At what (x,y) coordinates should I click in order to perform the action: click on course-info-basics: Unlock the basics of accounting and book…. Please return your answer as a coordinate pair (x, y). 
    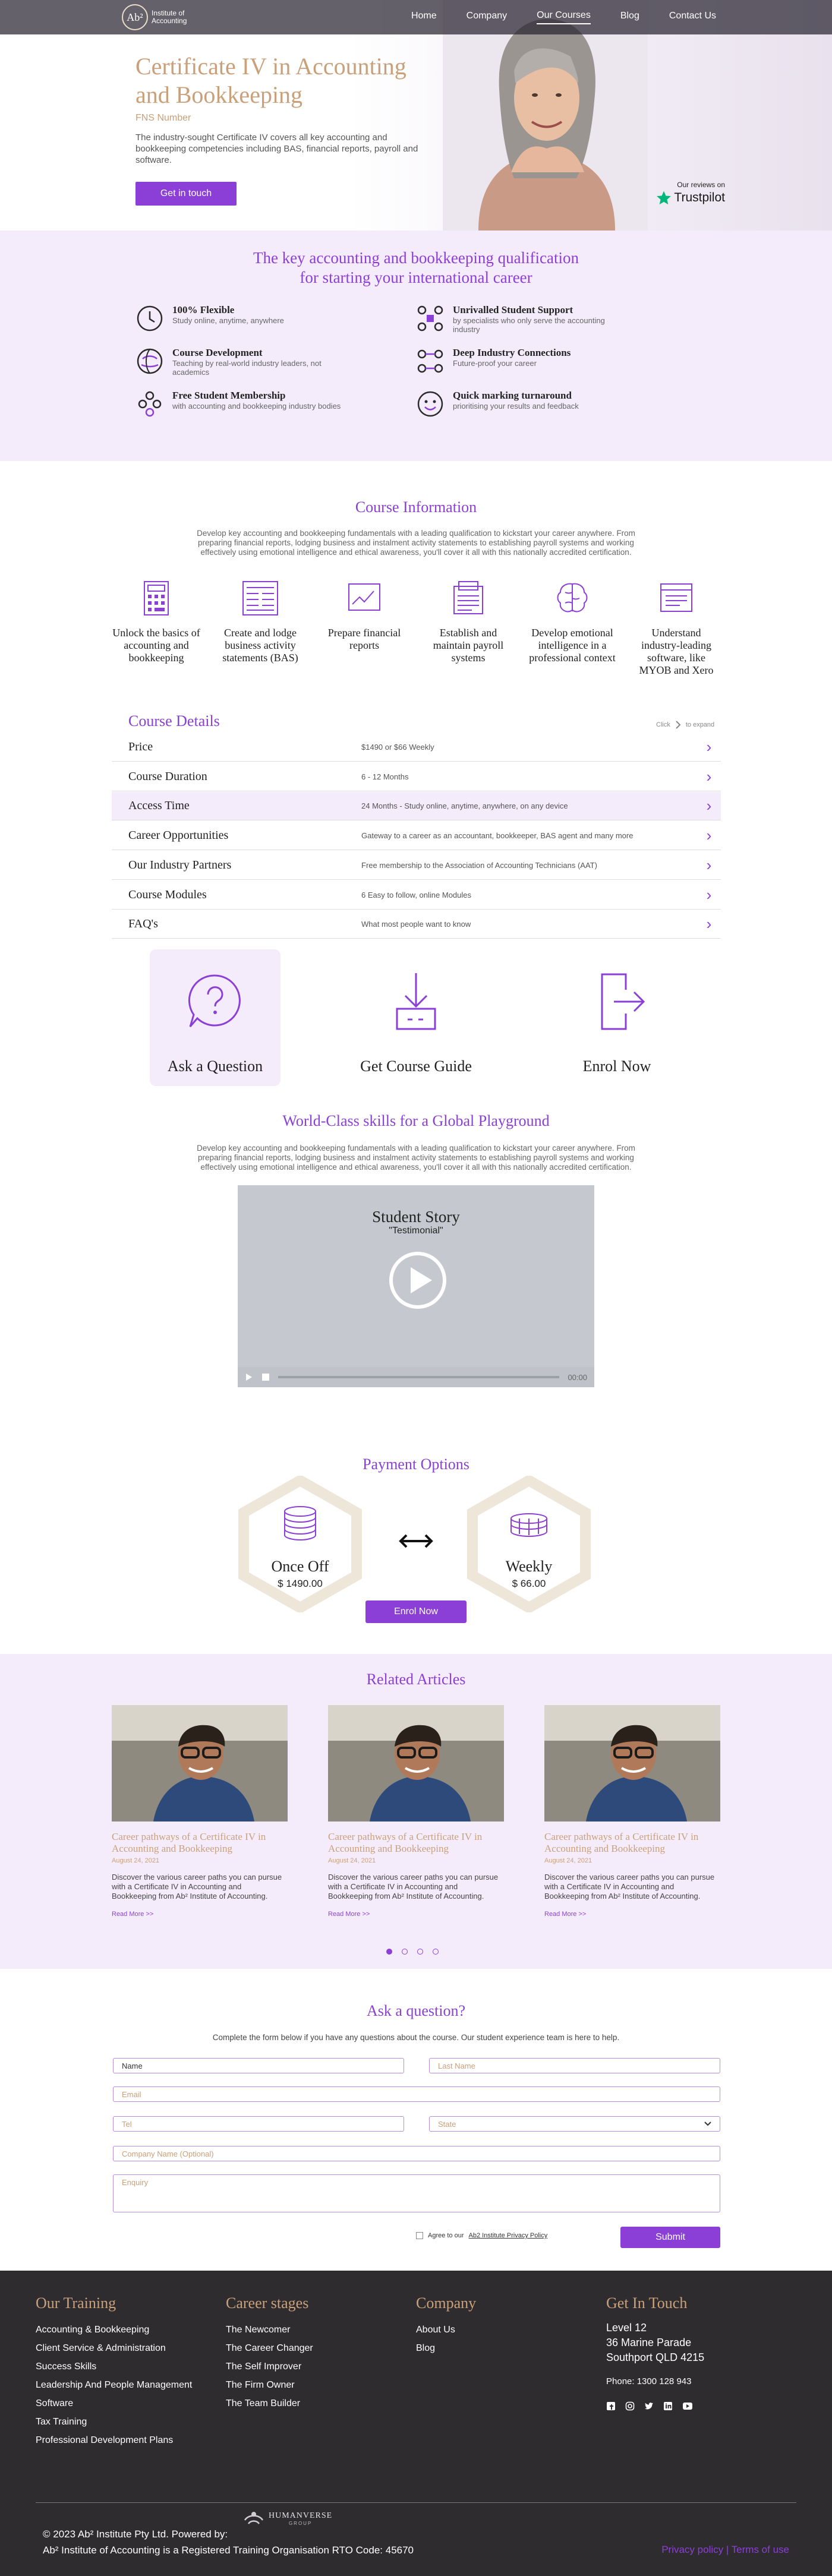
    Looking at the image, I should click on (156, 622).